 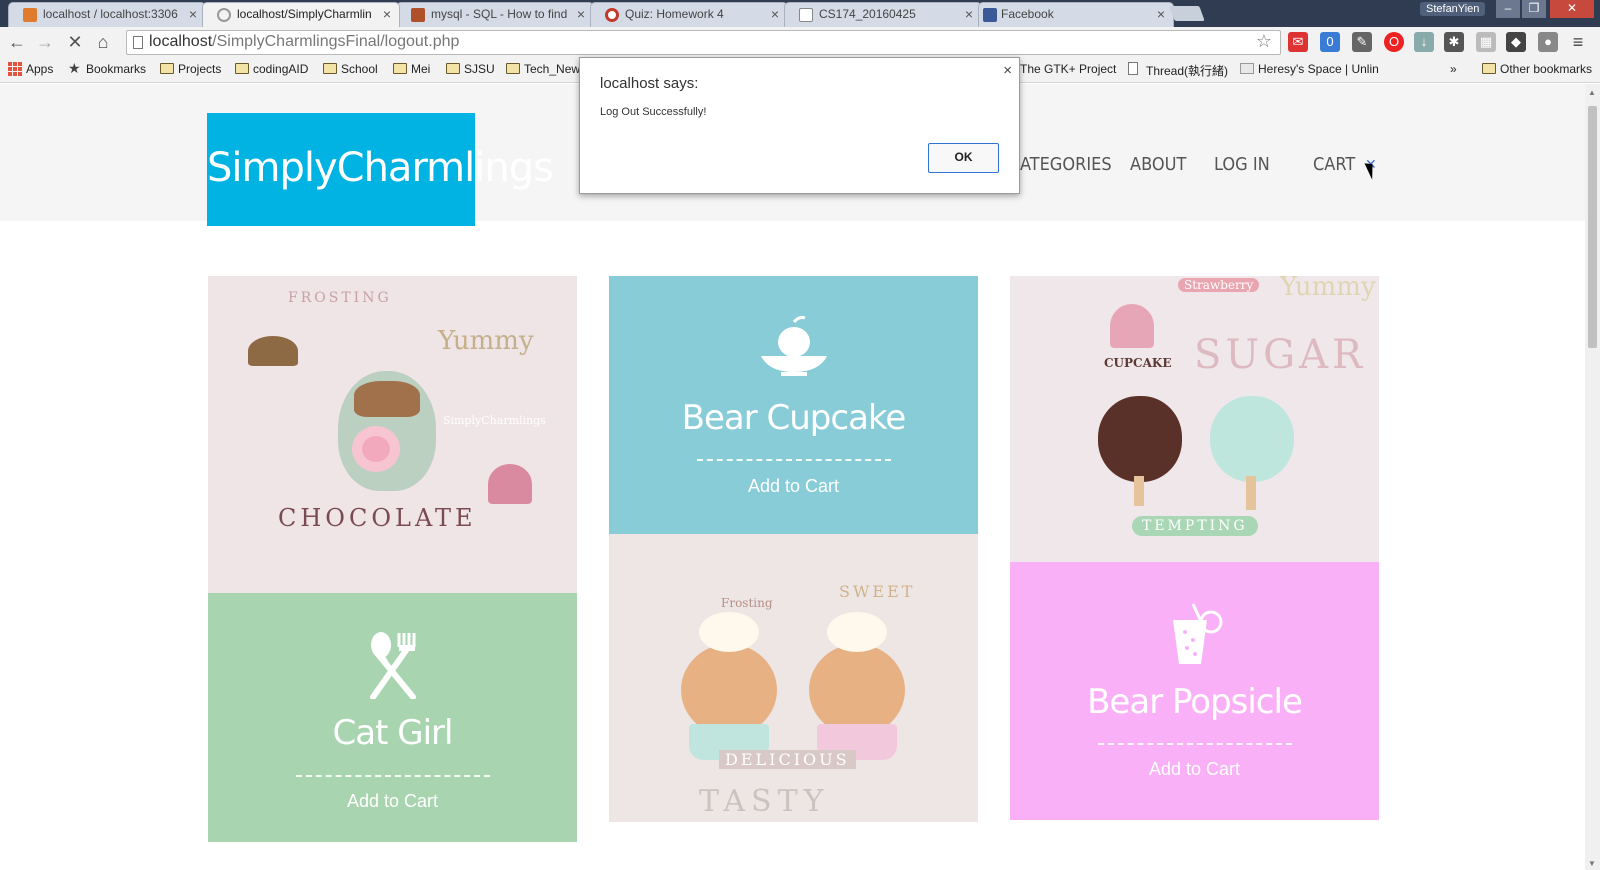 I want to click on tab-phpmyadmin: localhost / localhost:3306 ×, so click(x=107, y=14).